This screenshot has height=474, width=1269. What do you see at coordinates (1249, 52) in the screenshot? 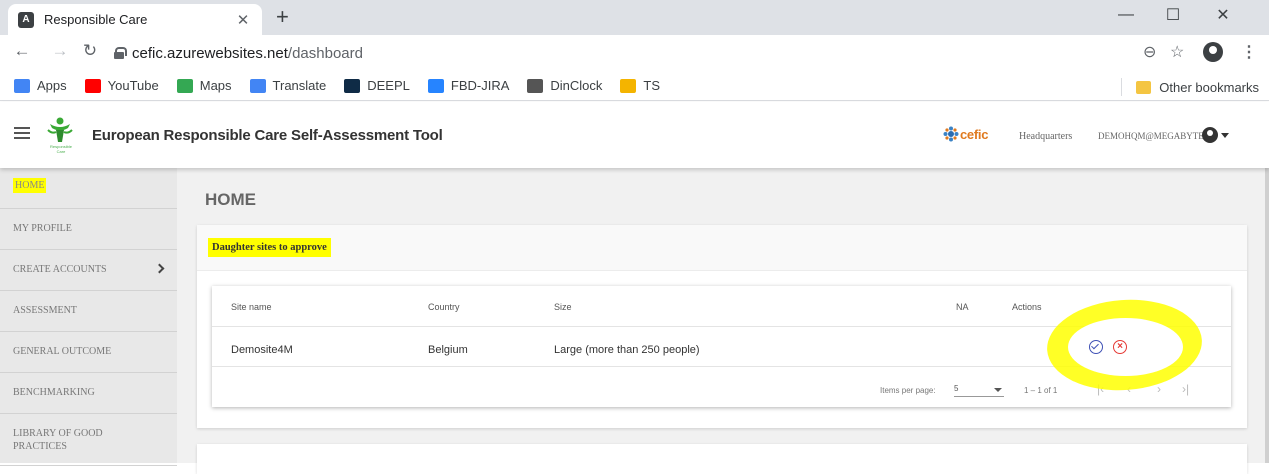
I see `menu-kebab-icon: ⋮` at bounding box center [1249, 52].